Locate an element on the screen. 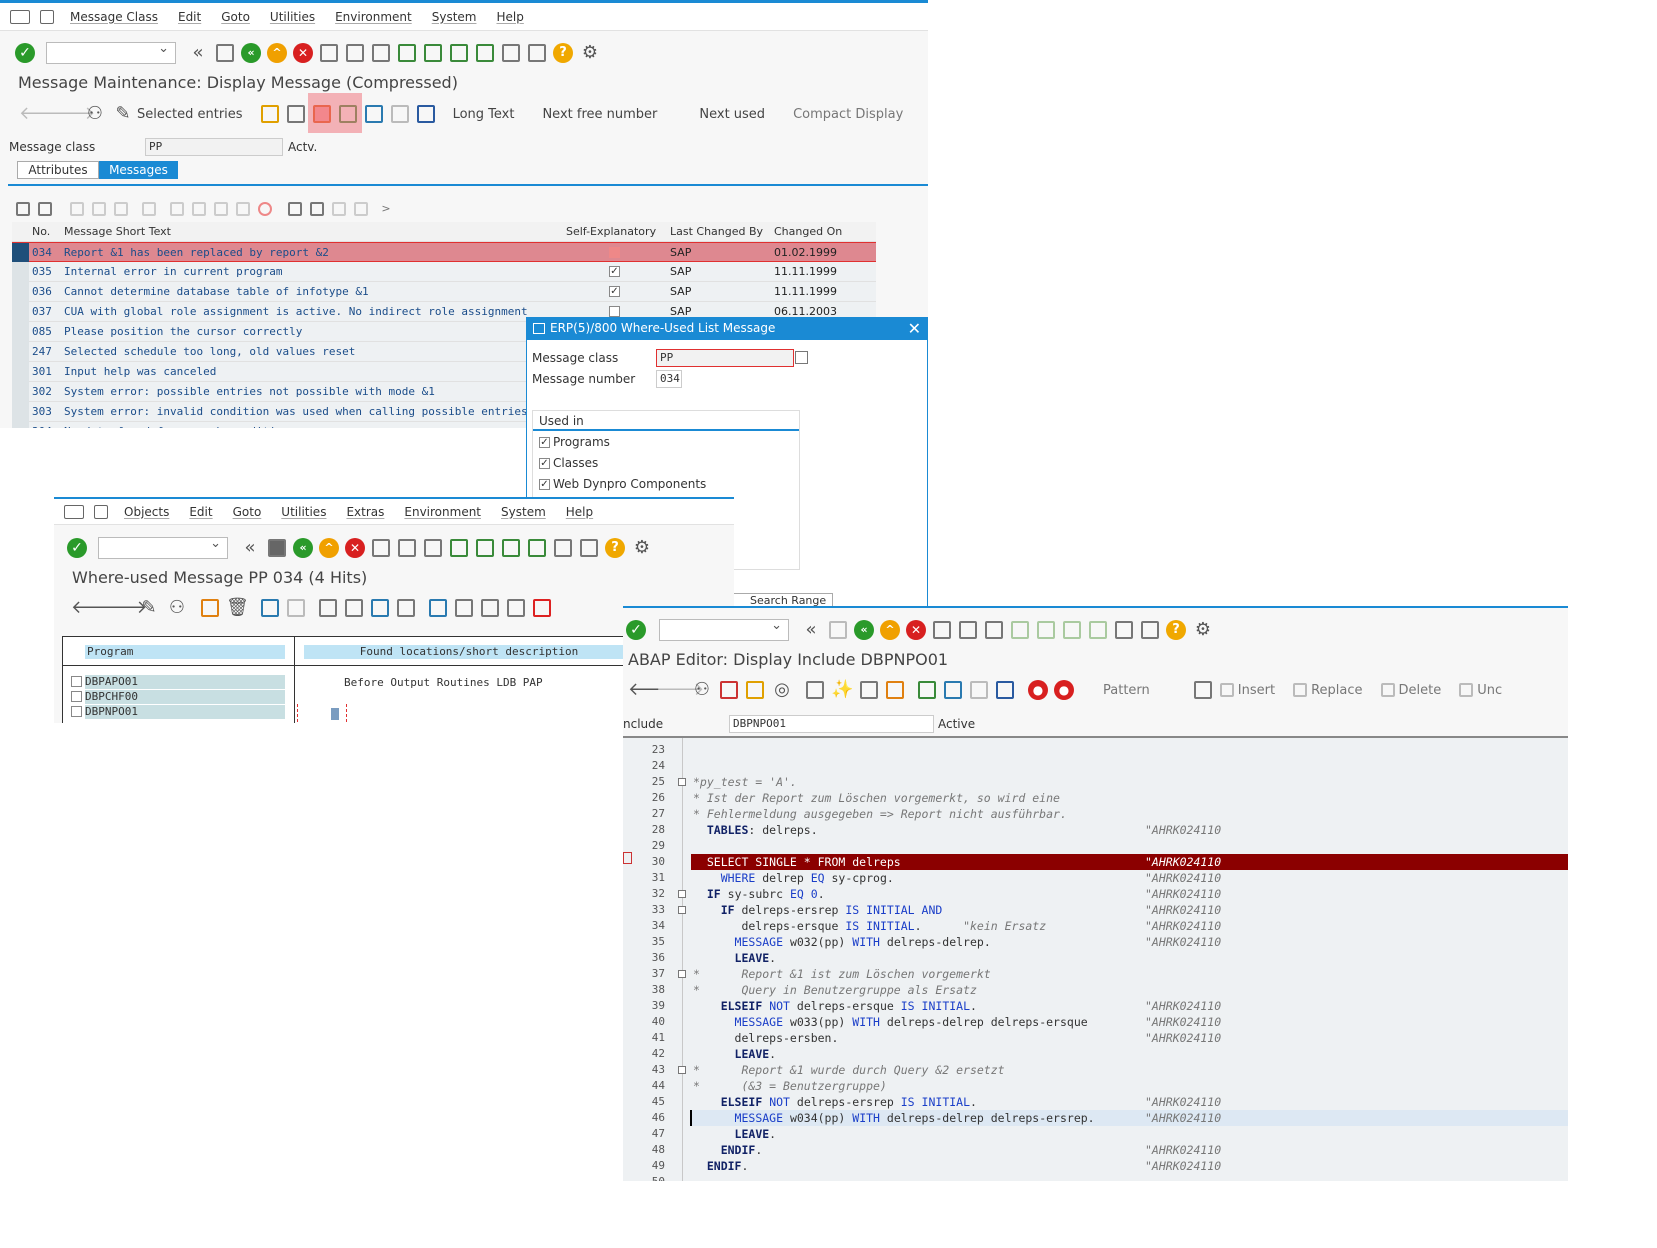  delete-button: Delete is located at coordinates (1420, 690).